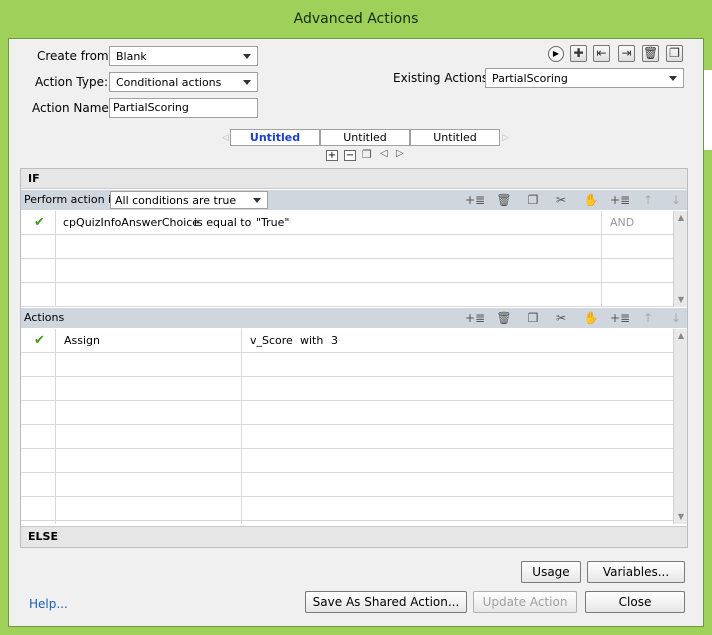  I want to click on import-icon: ⇤, so click(601, 53).